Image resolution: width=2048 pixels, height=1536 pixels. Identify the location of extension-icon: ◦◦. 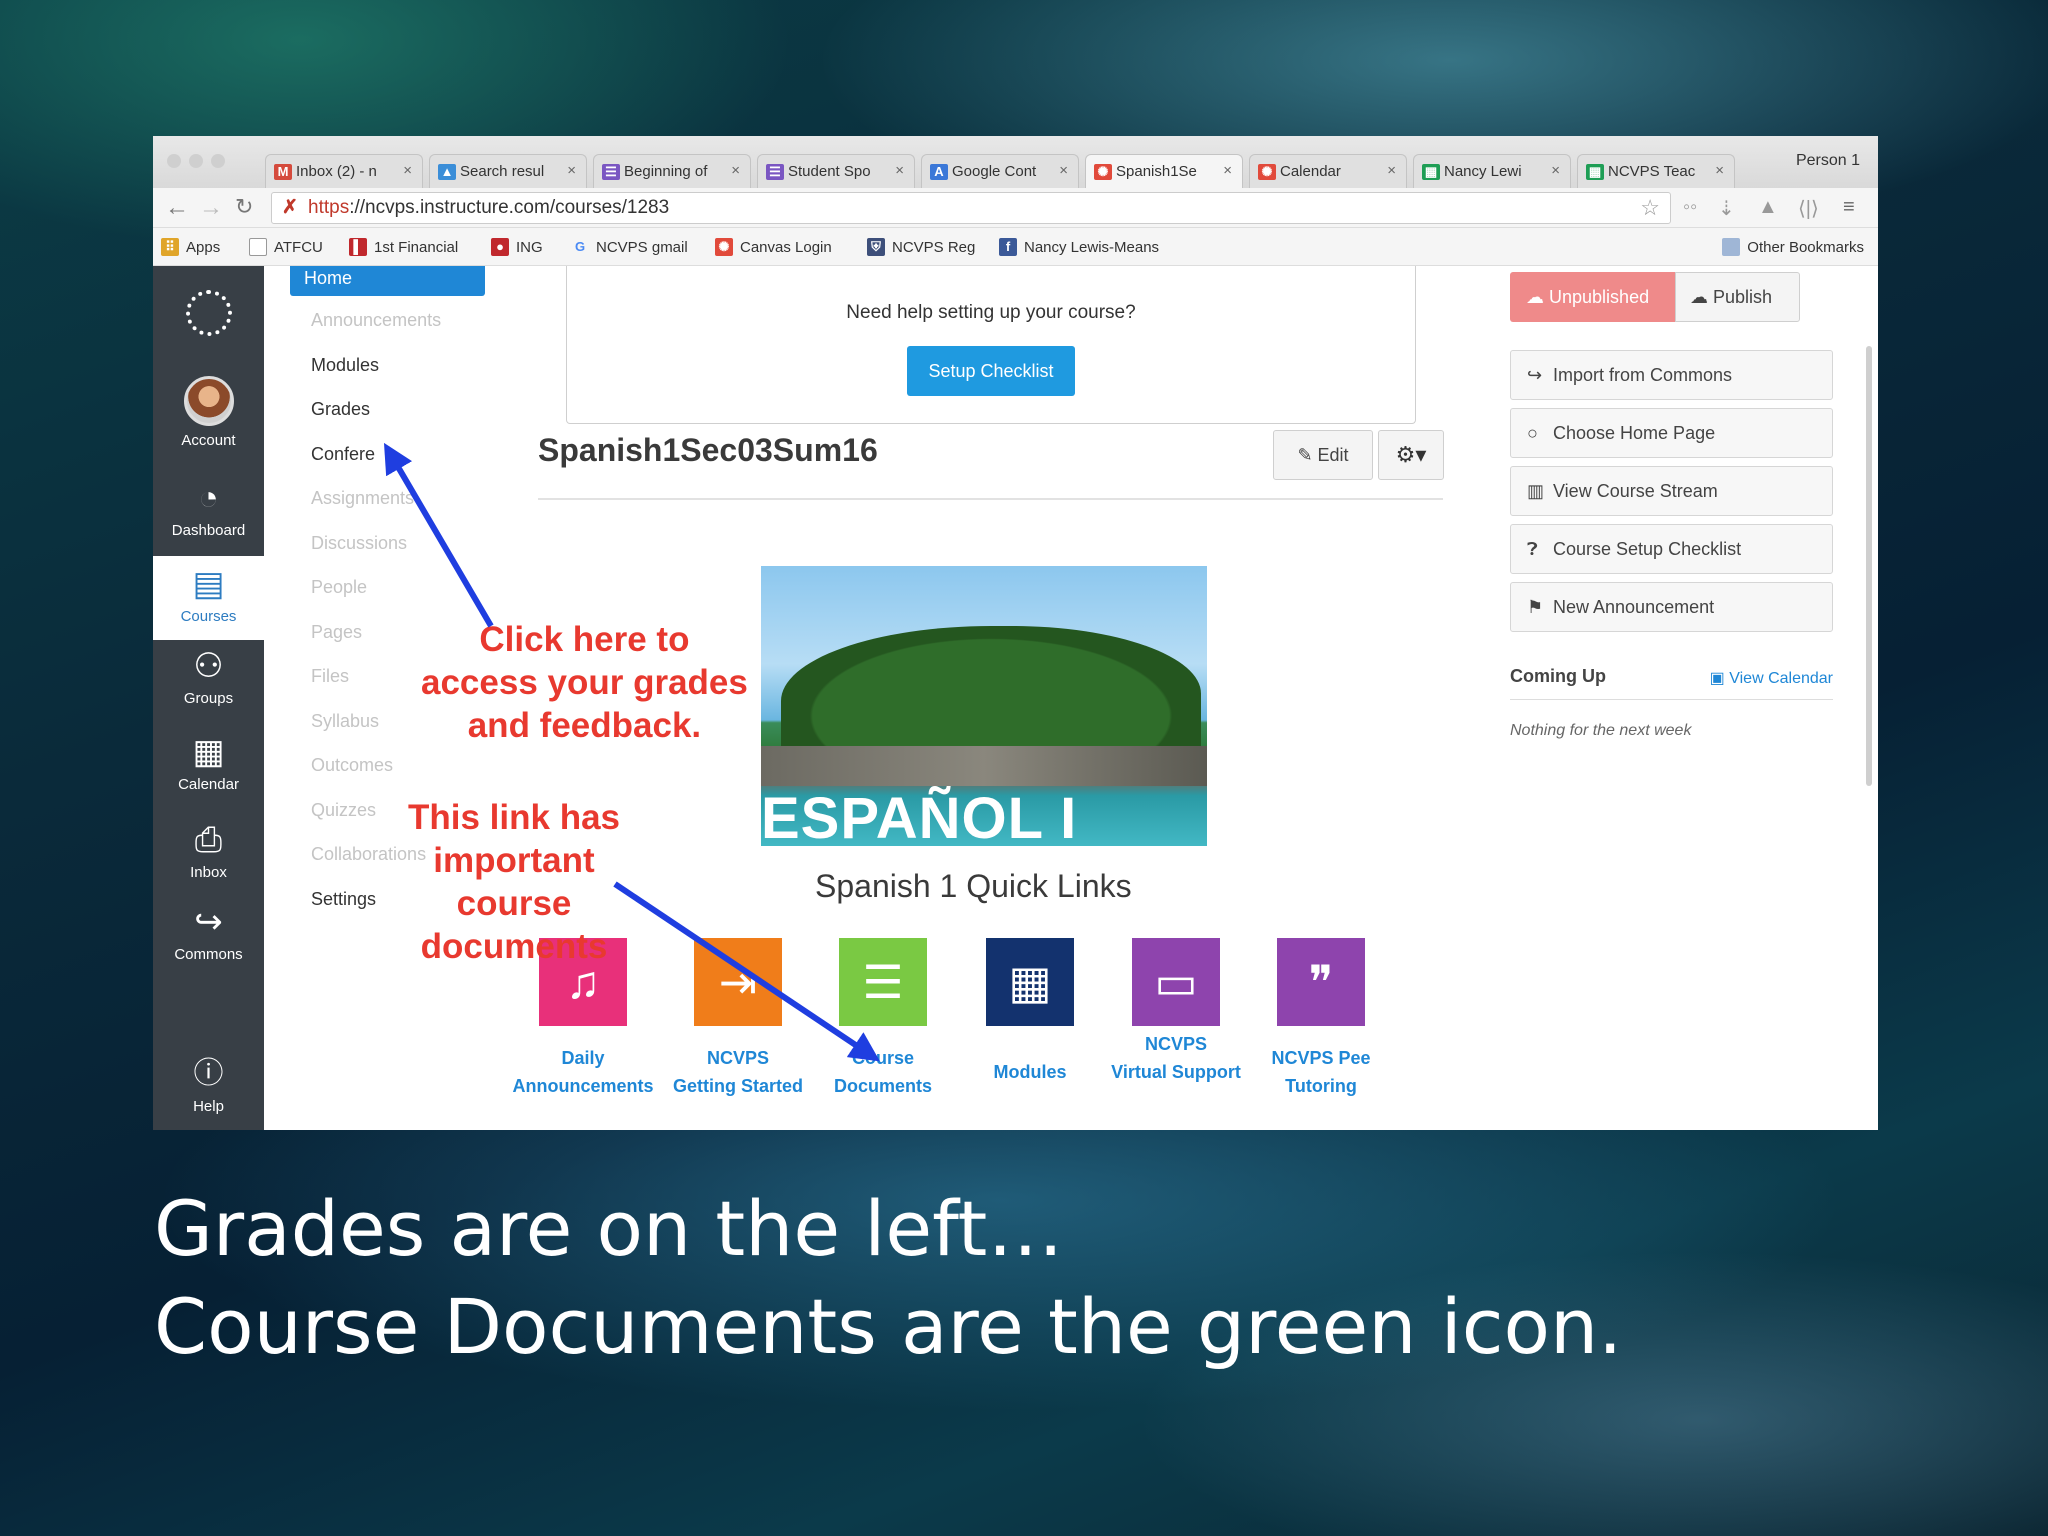
(1690, 207).